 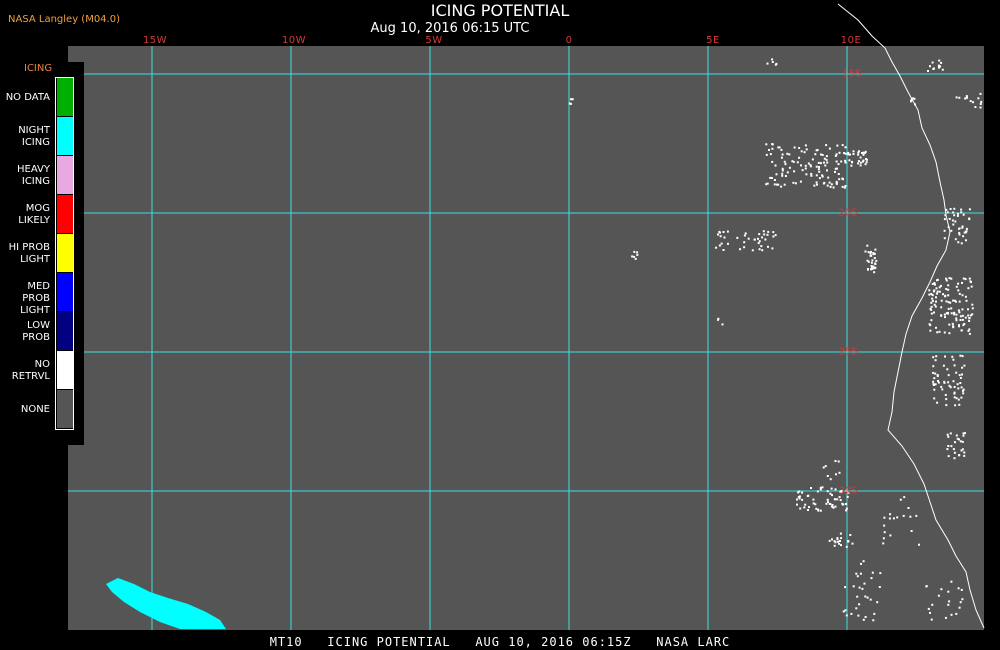 I want to click on legend-label: HI PROB LIGHT, so click(x=29, y=253).